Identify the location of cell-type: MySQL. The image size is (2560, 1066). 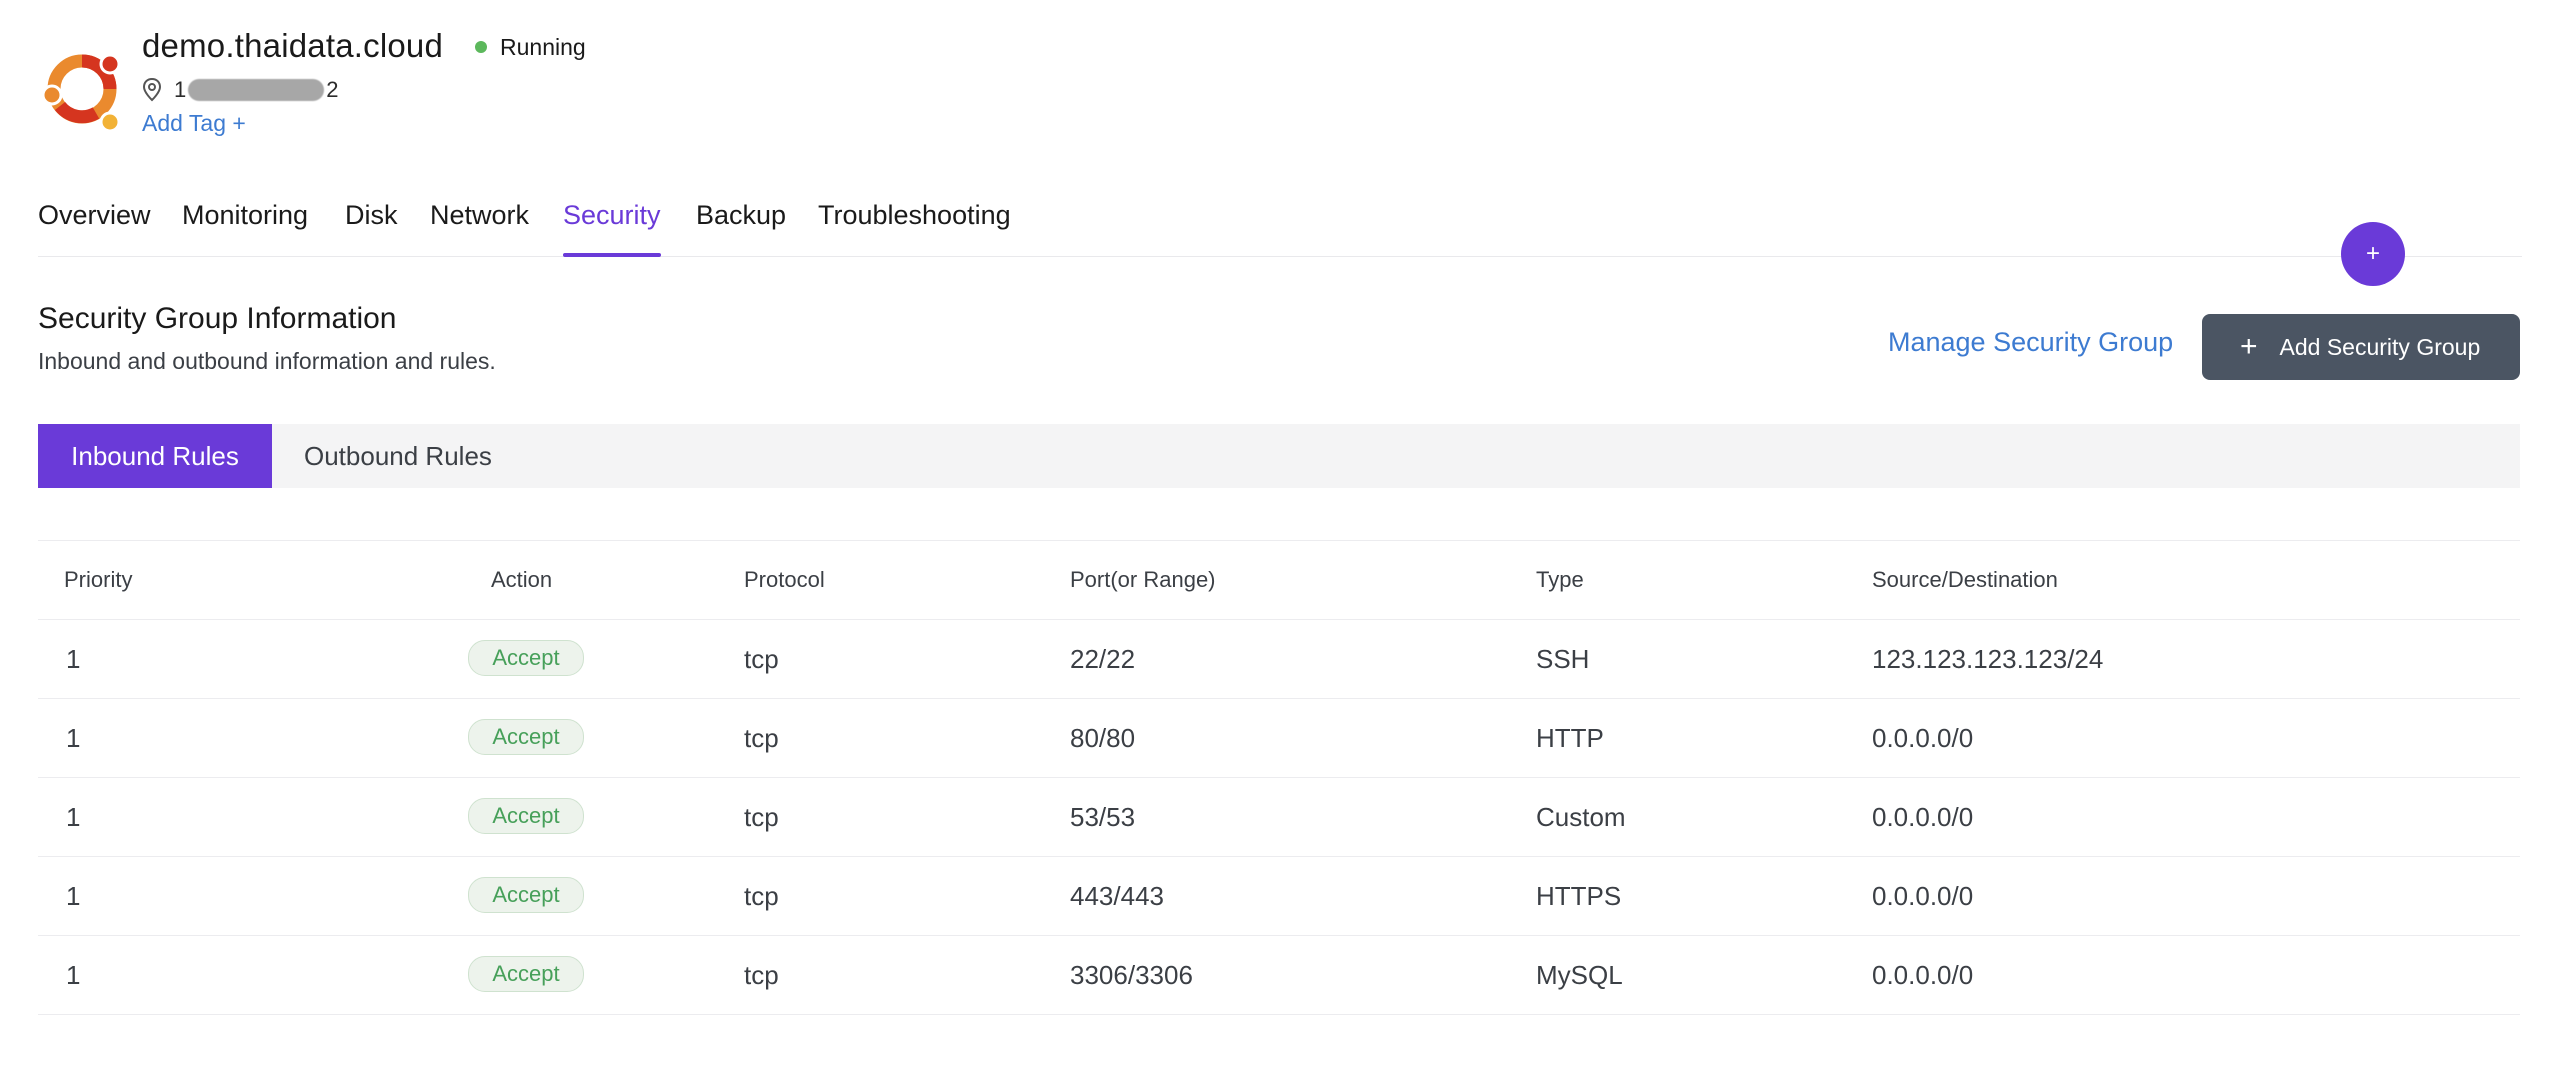
(1579, 975).